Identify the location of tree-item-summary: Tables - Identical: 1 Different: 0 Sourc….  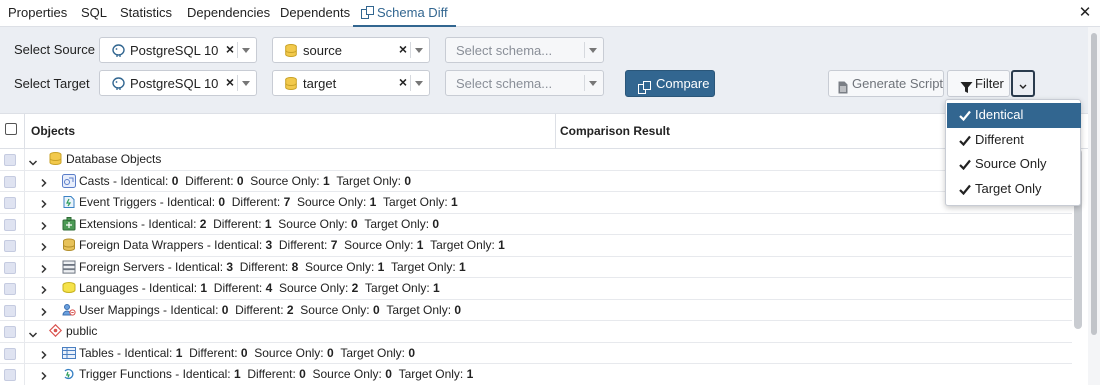
(247, 353).